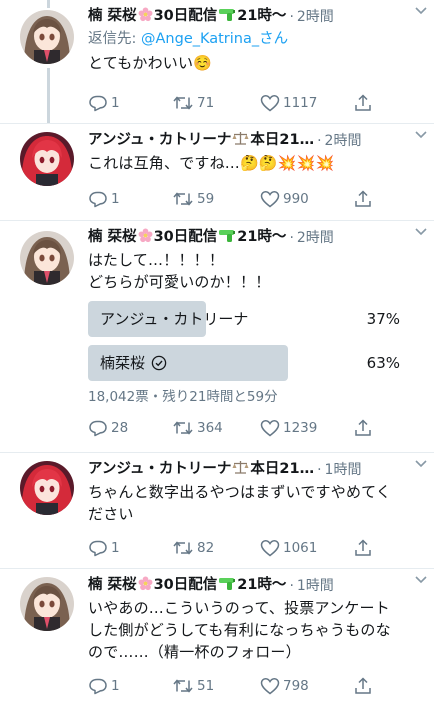 This screenshot has height=707, width=434. Describe the element at coordinates (150, 63) in the screenshot. I see `tweet-text: とてもかわいい☺️` at that location.